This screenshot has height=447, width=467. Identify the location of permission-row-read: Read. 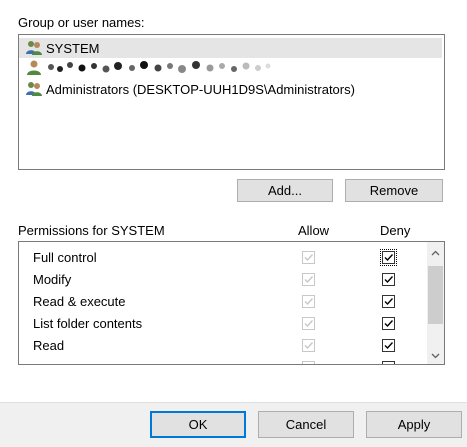
(221, 346).